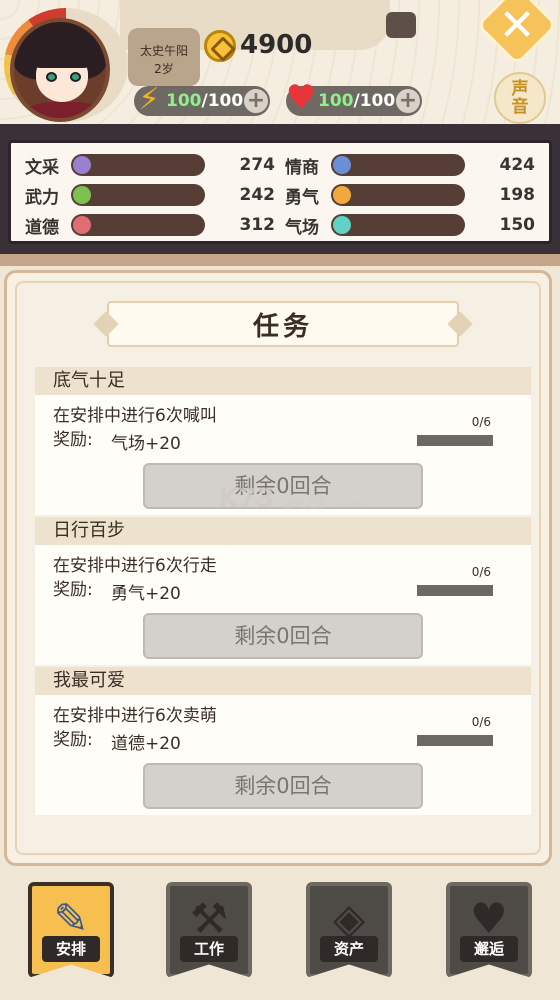 This screenshot has width=560, height=1000. What do you see at coordinates (60, 70) in the screenshot?
I see `avatar` at bounding box center [60, 70].